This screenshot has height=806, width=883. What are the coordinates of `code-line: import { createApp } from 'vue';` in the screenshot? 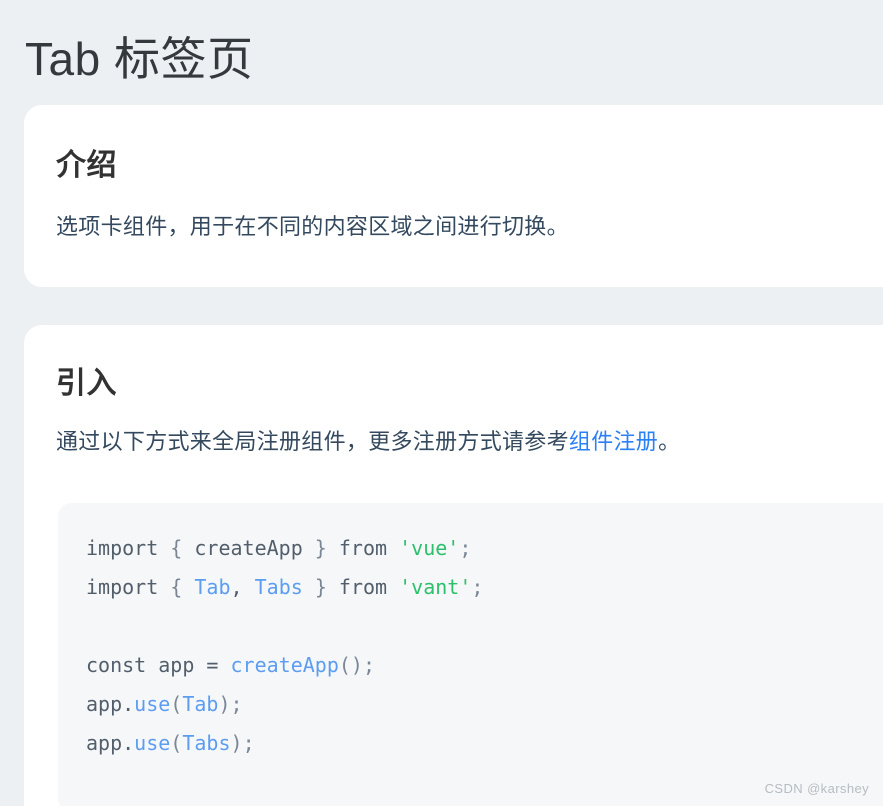 It's located at (484, 548).